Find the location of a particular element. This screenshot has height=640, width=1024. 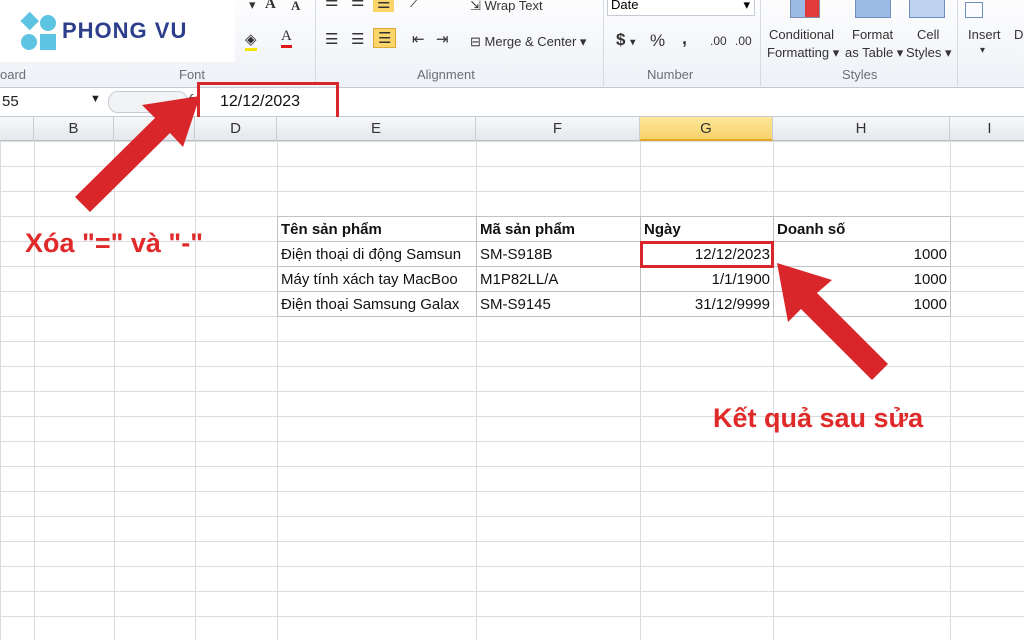

group-label-alignment: Alignment is located at coordinates (446, 74).